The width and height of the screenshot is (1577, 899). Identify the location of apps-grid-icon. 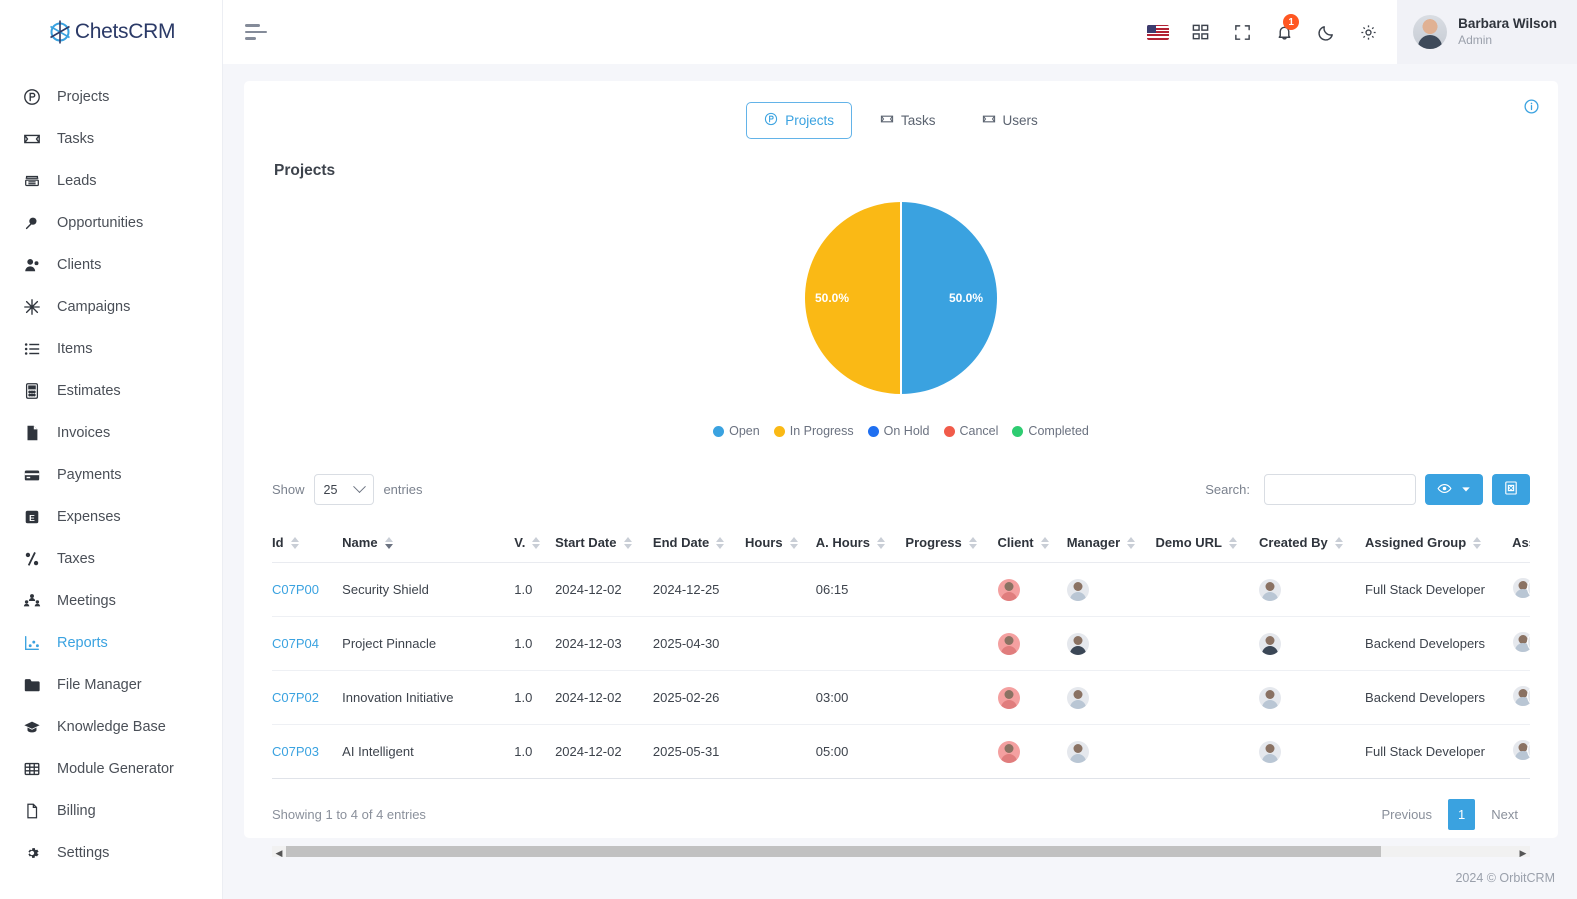
(1200, 32).